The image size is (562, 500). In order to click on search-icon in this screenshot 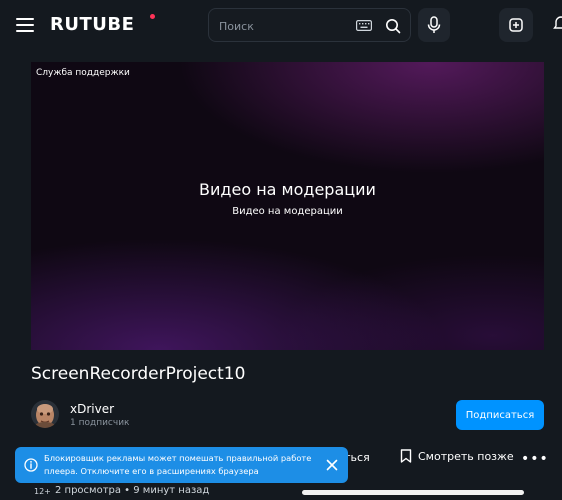, I will do `click(393, 26)`.